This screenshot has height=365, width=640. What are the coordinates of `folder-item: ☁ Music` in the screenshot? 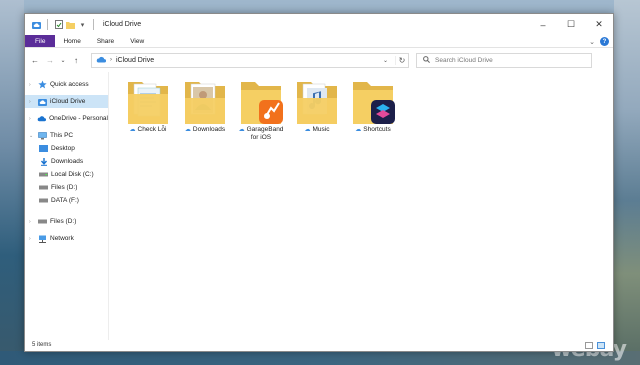 It's located at (317, 104).